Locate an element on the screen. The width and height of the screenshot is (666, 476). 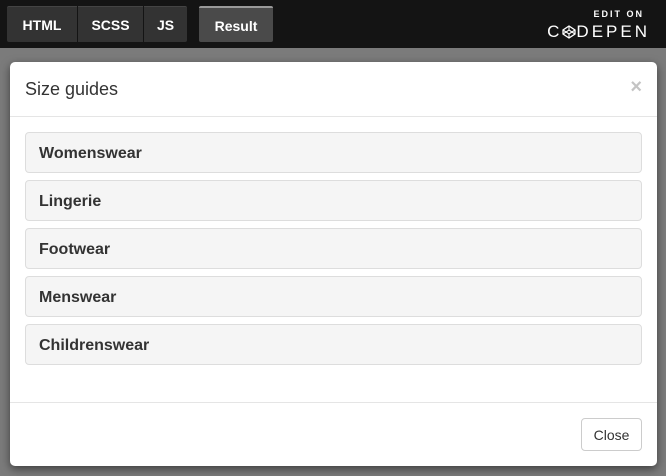
close-button: Close is located at coordinates (611, 434).